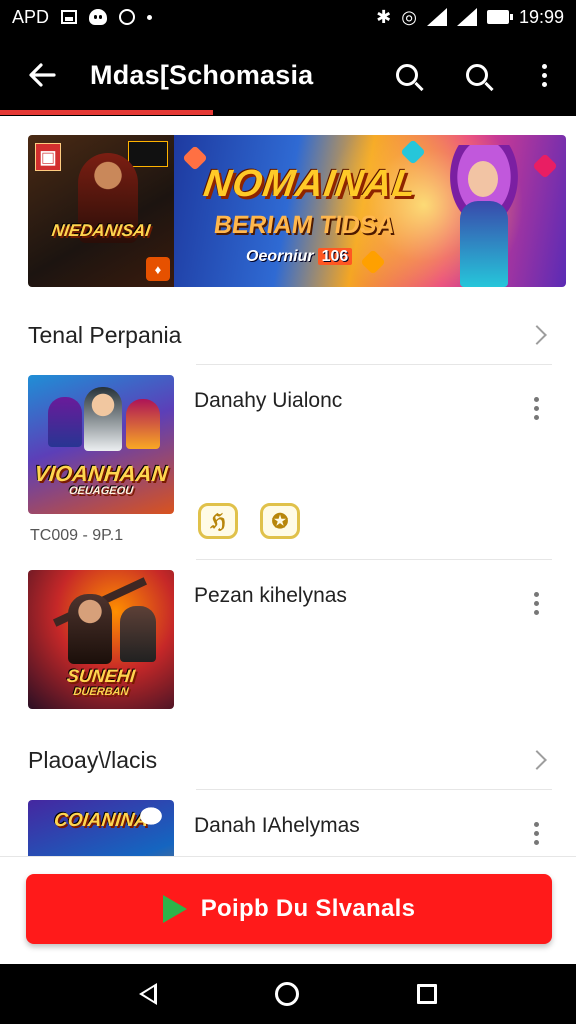 This screenshot has height=1024, width=576. Describe the element at coordinates (105, 334) in the screenshot. I see `section-title: Tenal Perpania` at that location.